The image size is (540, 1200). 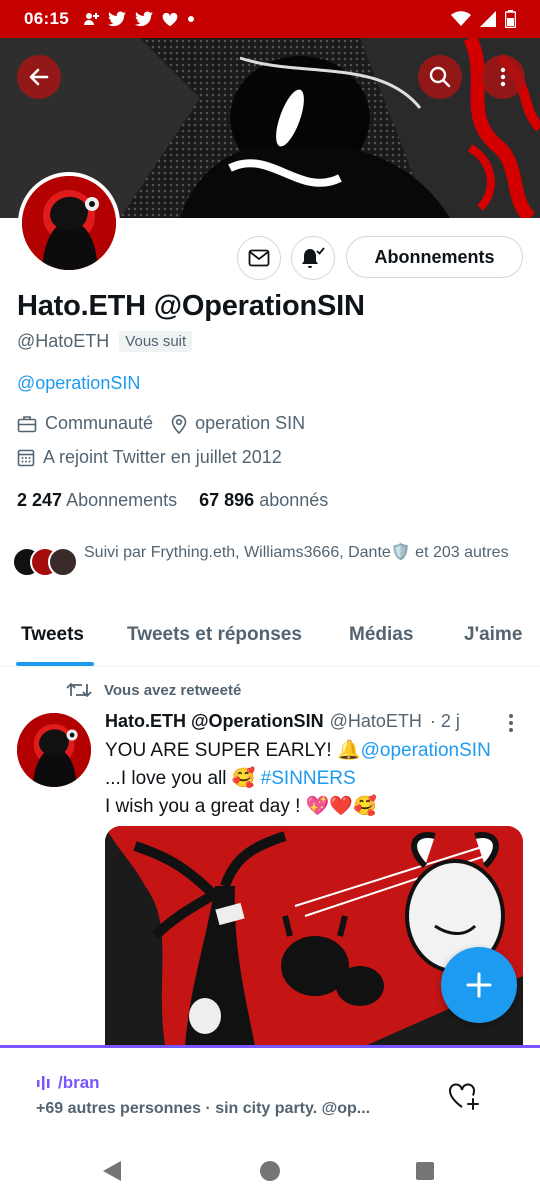 I want to click on bio-link: @operationSIN, so click(x=78, y=383).